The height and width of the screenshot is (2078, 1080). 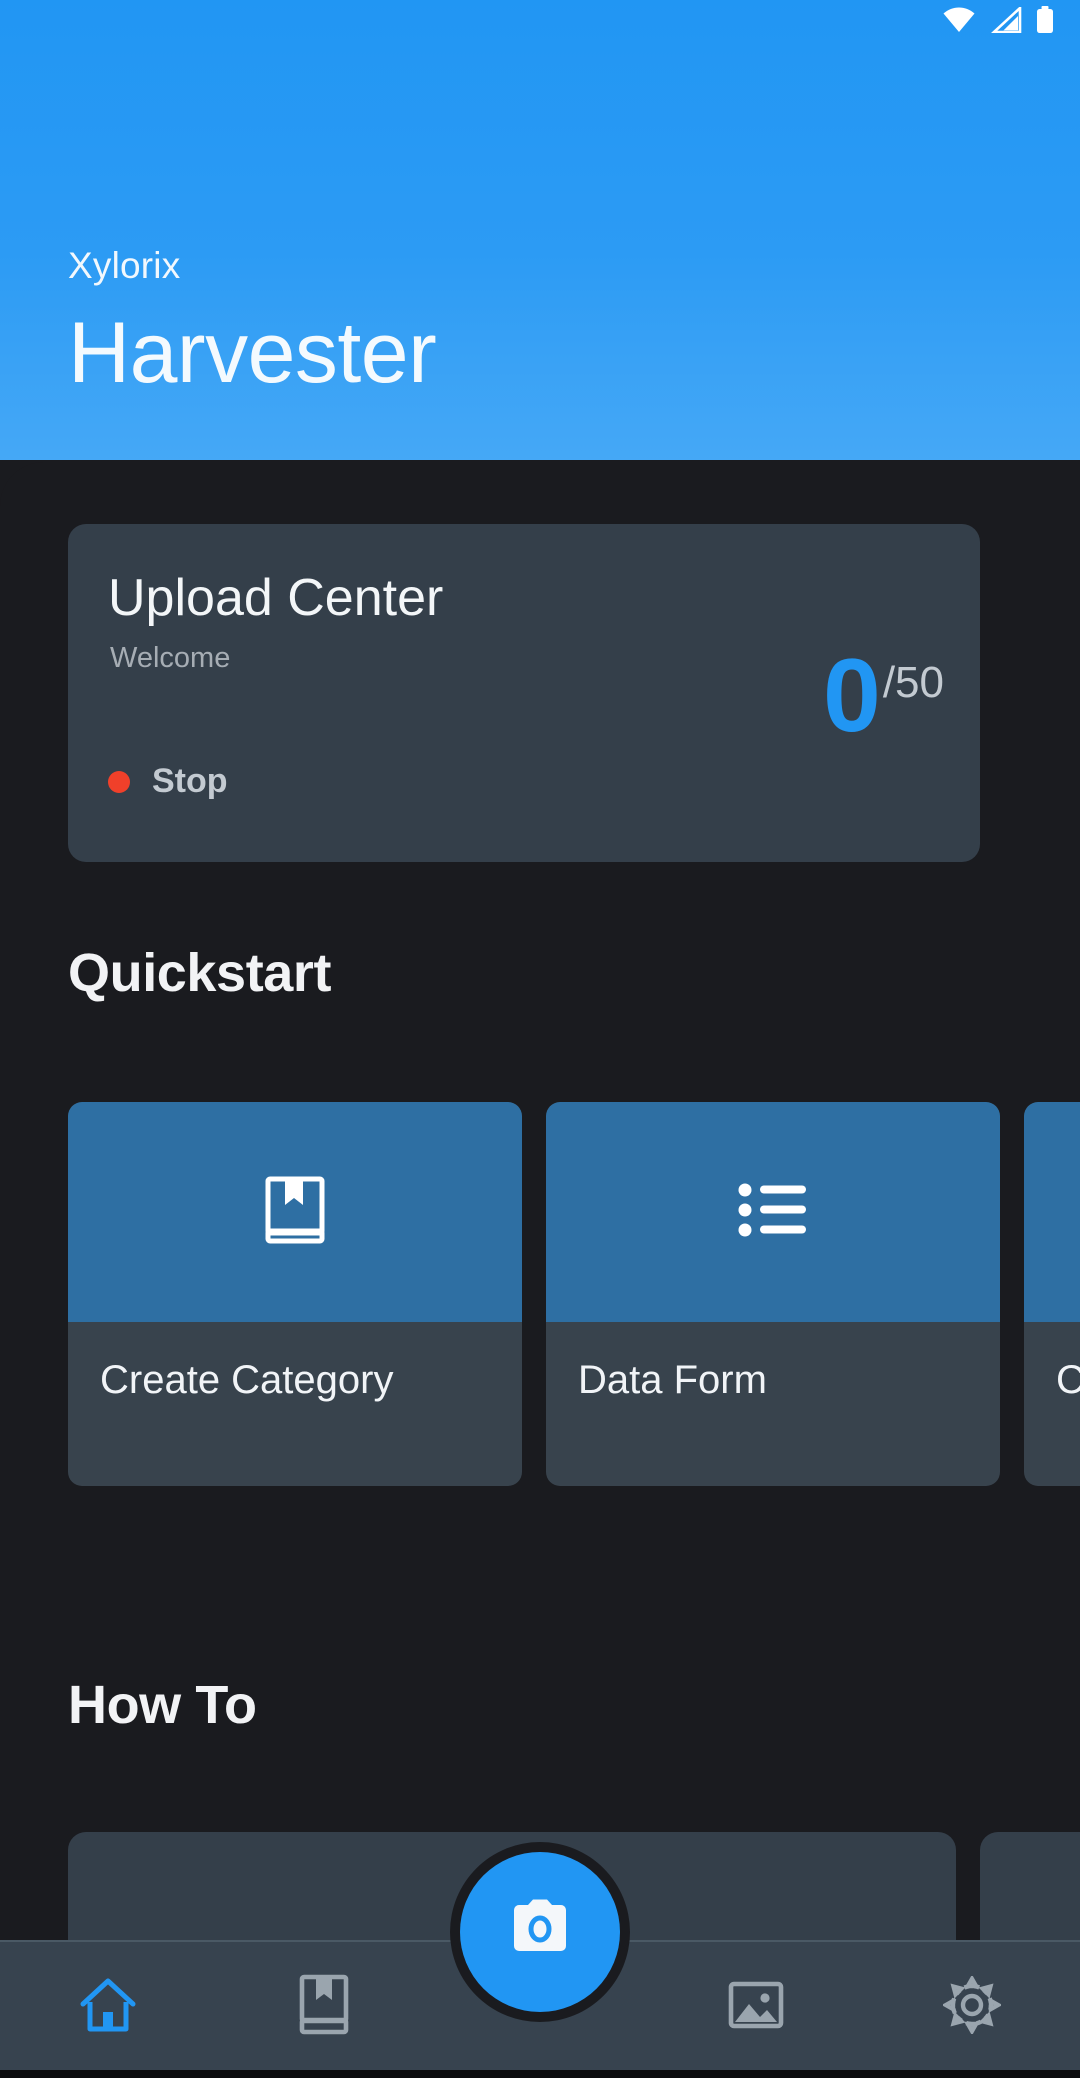 I want to click on upload-count-value: 0, so click(x=851, y=696).